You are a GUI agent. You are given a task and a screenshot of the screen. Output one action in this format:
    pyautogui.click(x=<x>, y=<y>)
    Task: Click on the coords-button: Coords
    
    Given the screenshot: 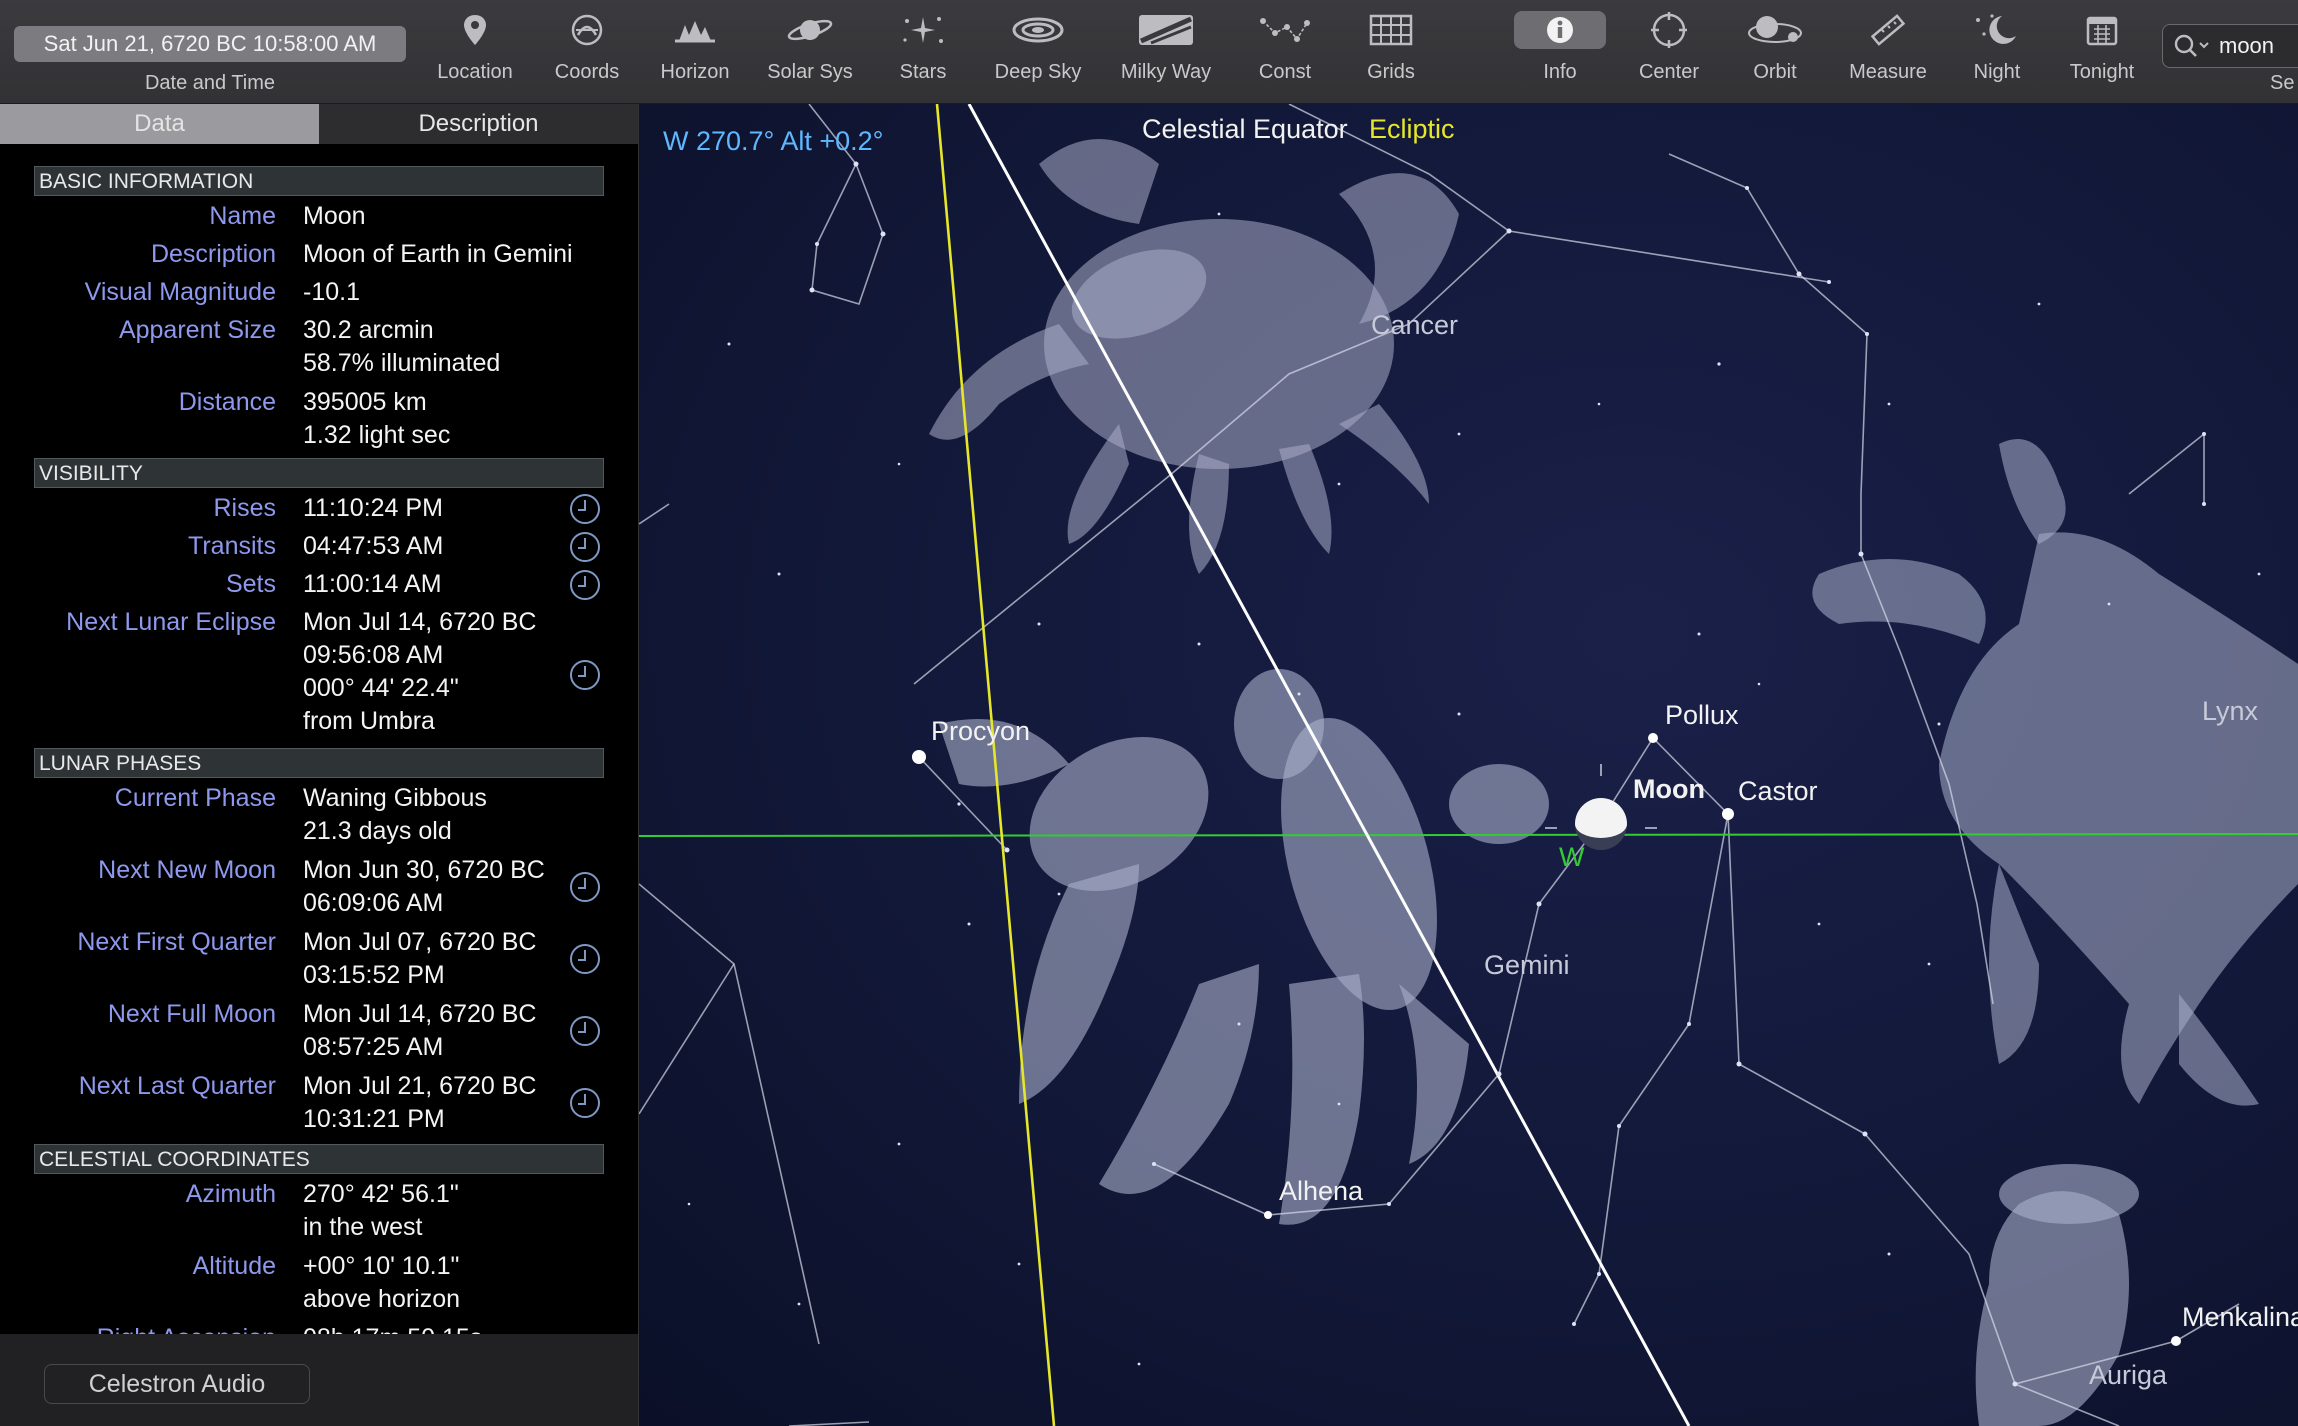 What is the action you would take?
    pyautogui.click(x=587, y=51)
    